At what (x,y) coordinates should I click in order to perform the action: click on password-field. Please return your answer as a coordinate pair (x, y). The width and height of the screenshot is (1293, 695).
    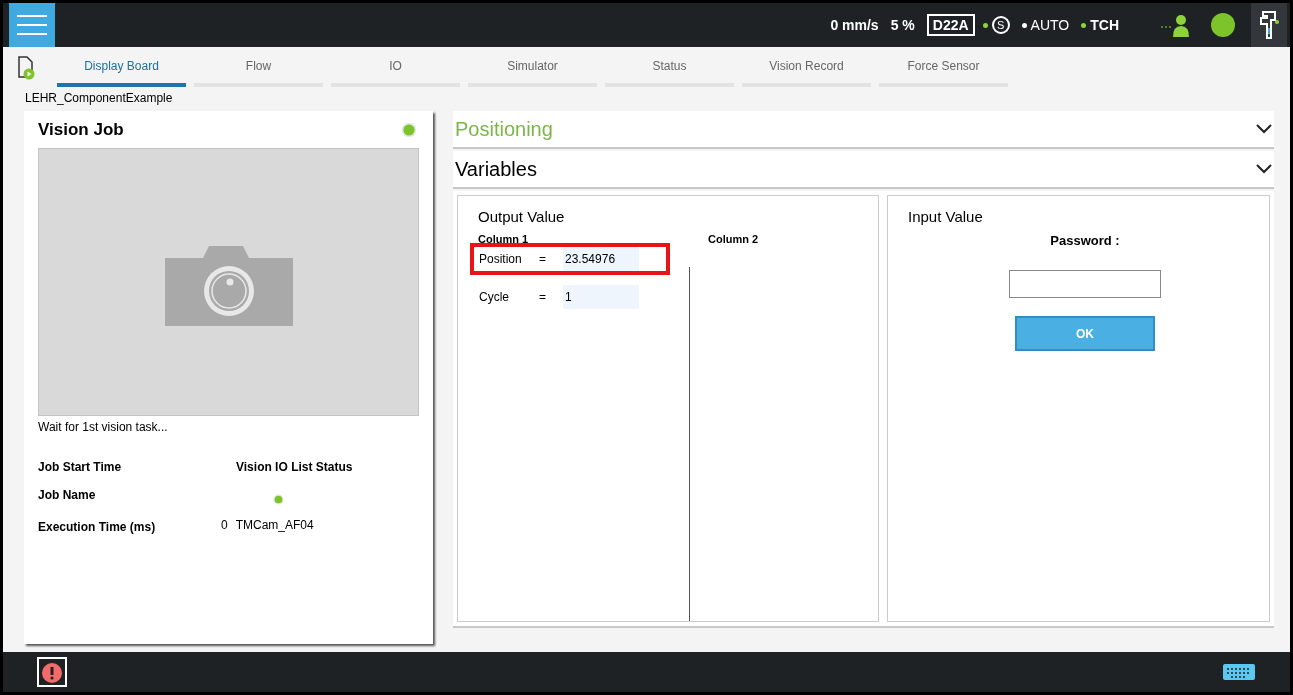
    Looking at the image, I should click on (1085, 284).